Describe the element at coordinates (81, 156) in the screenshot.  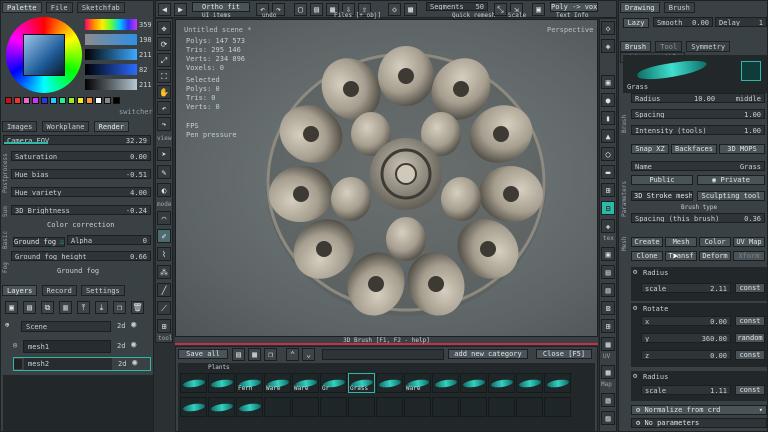
I see `saturation-field: Saturation 0.00` at that location.